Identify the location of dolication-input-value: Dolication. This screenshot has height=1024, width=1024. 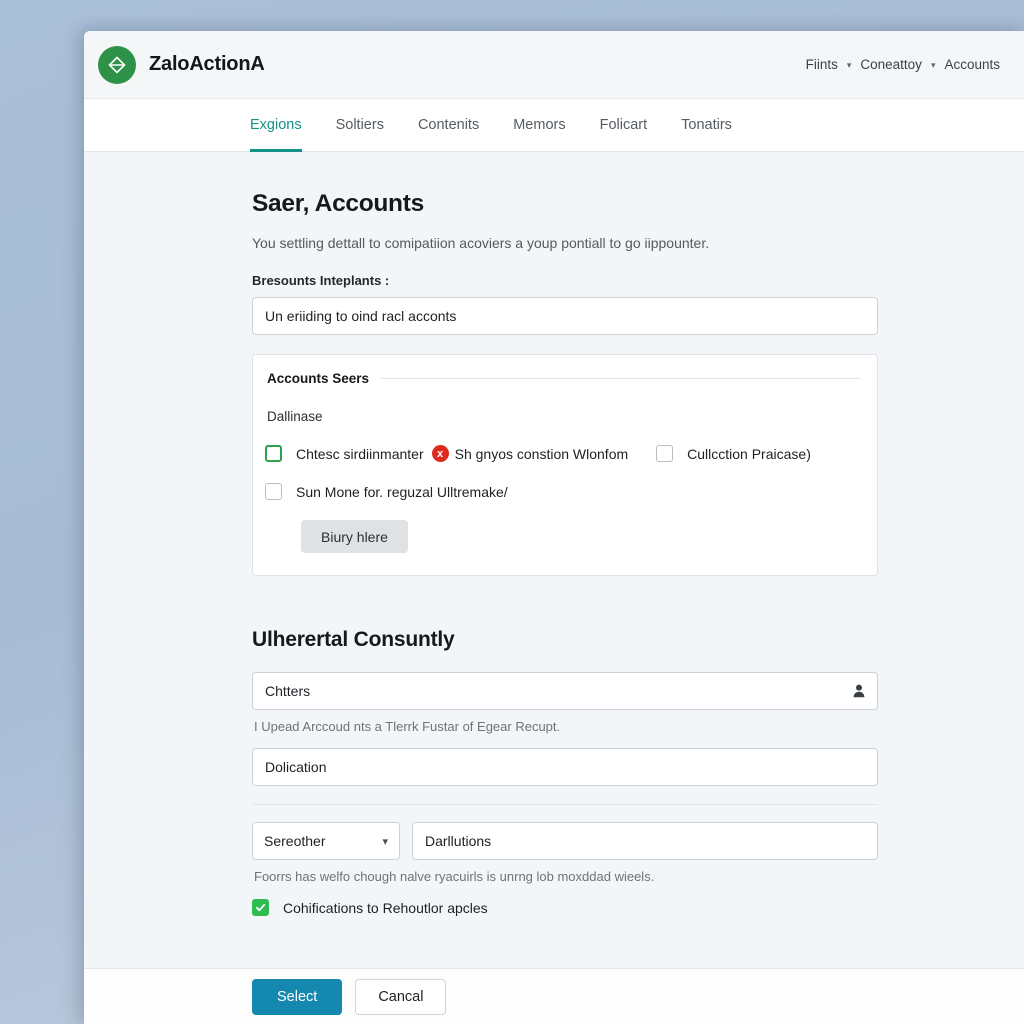
(296, 767).